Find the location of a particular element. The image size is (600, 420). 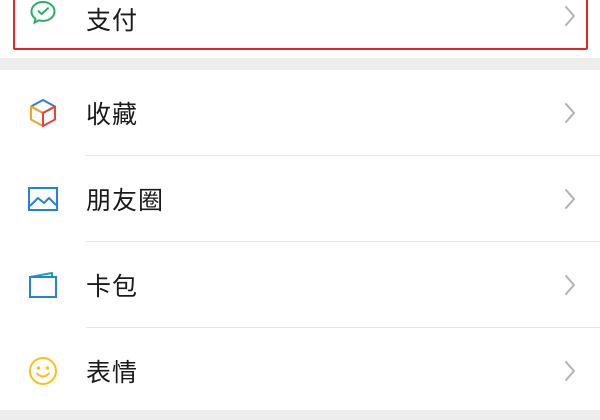

menu-item-label: 卡包 is located at coordinates (112, 286).